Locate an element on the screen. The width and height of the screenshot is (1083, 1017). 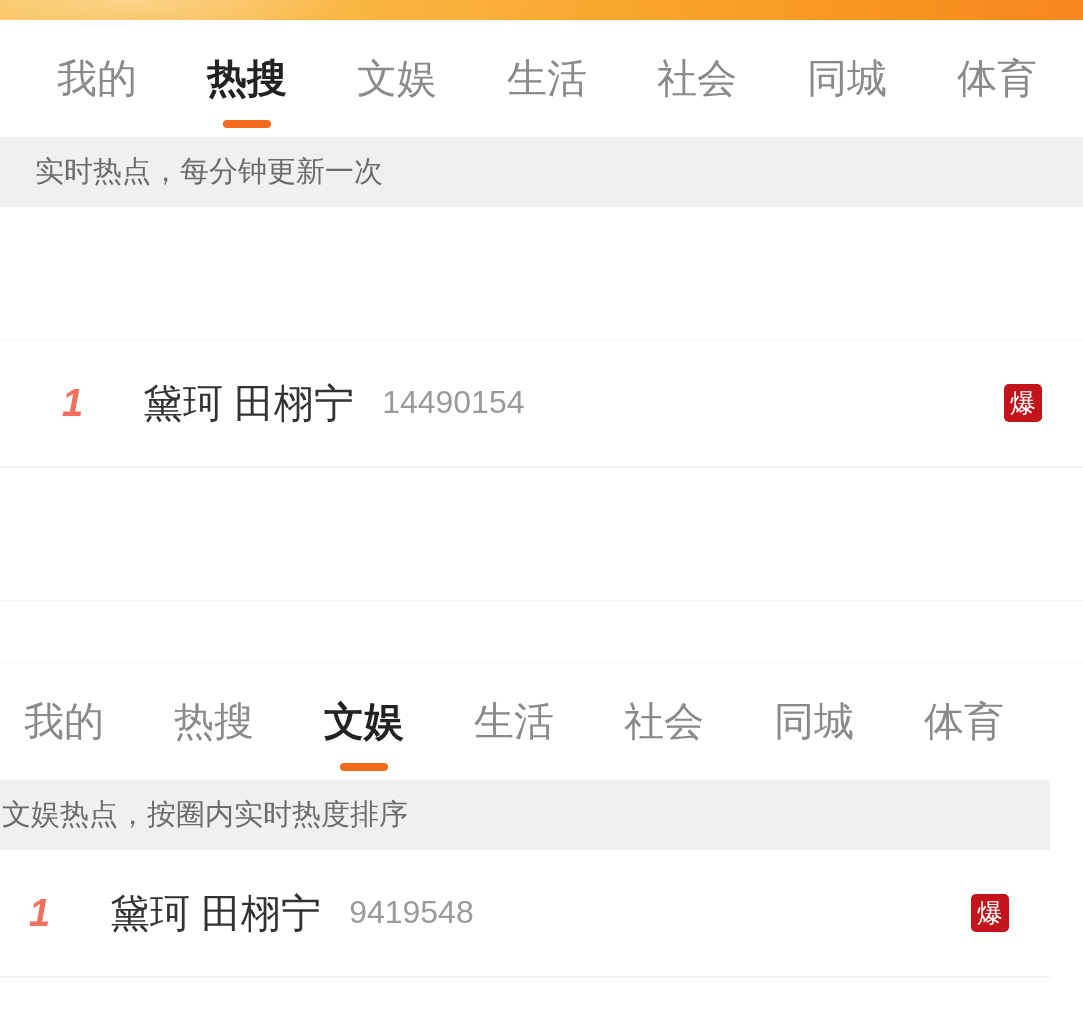
hot-search-row: 1 黛珂 田栩宁 14490154 爆 is located at coordinates (541, 404).